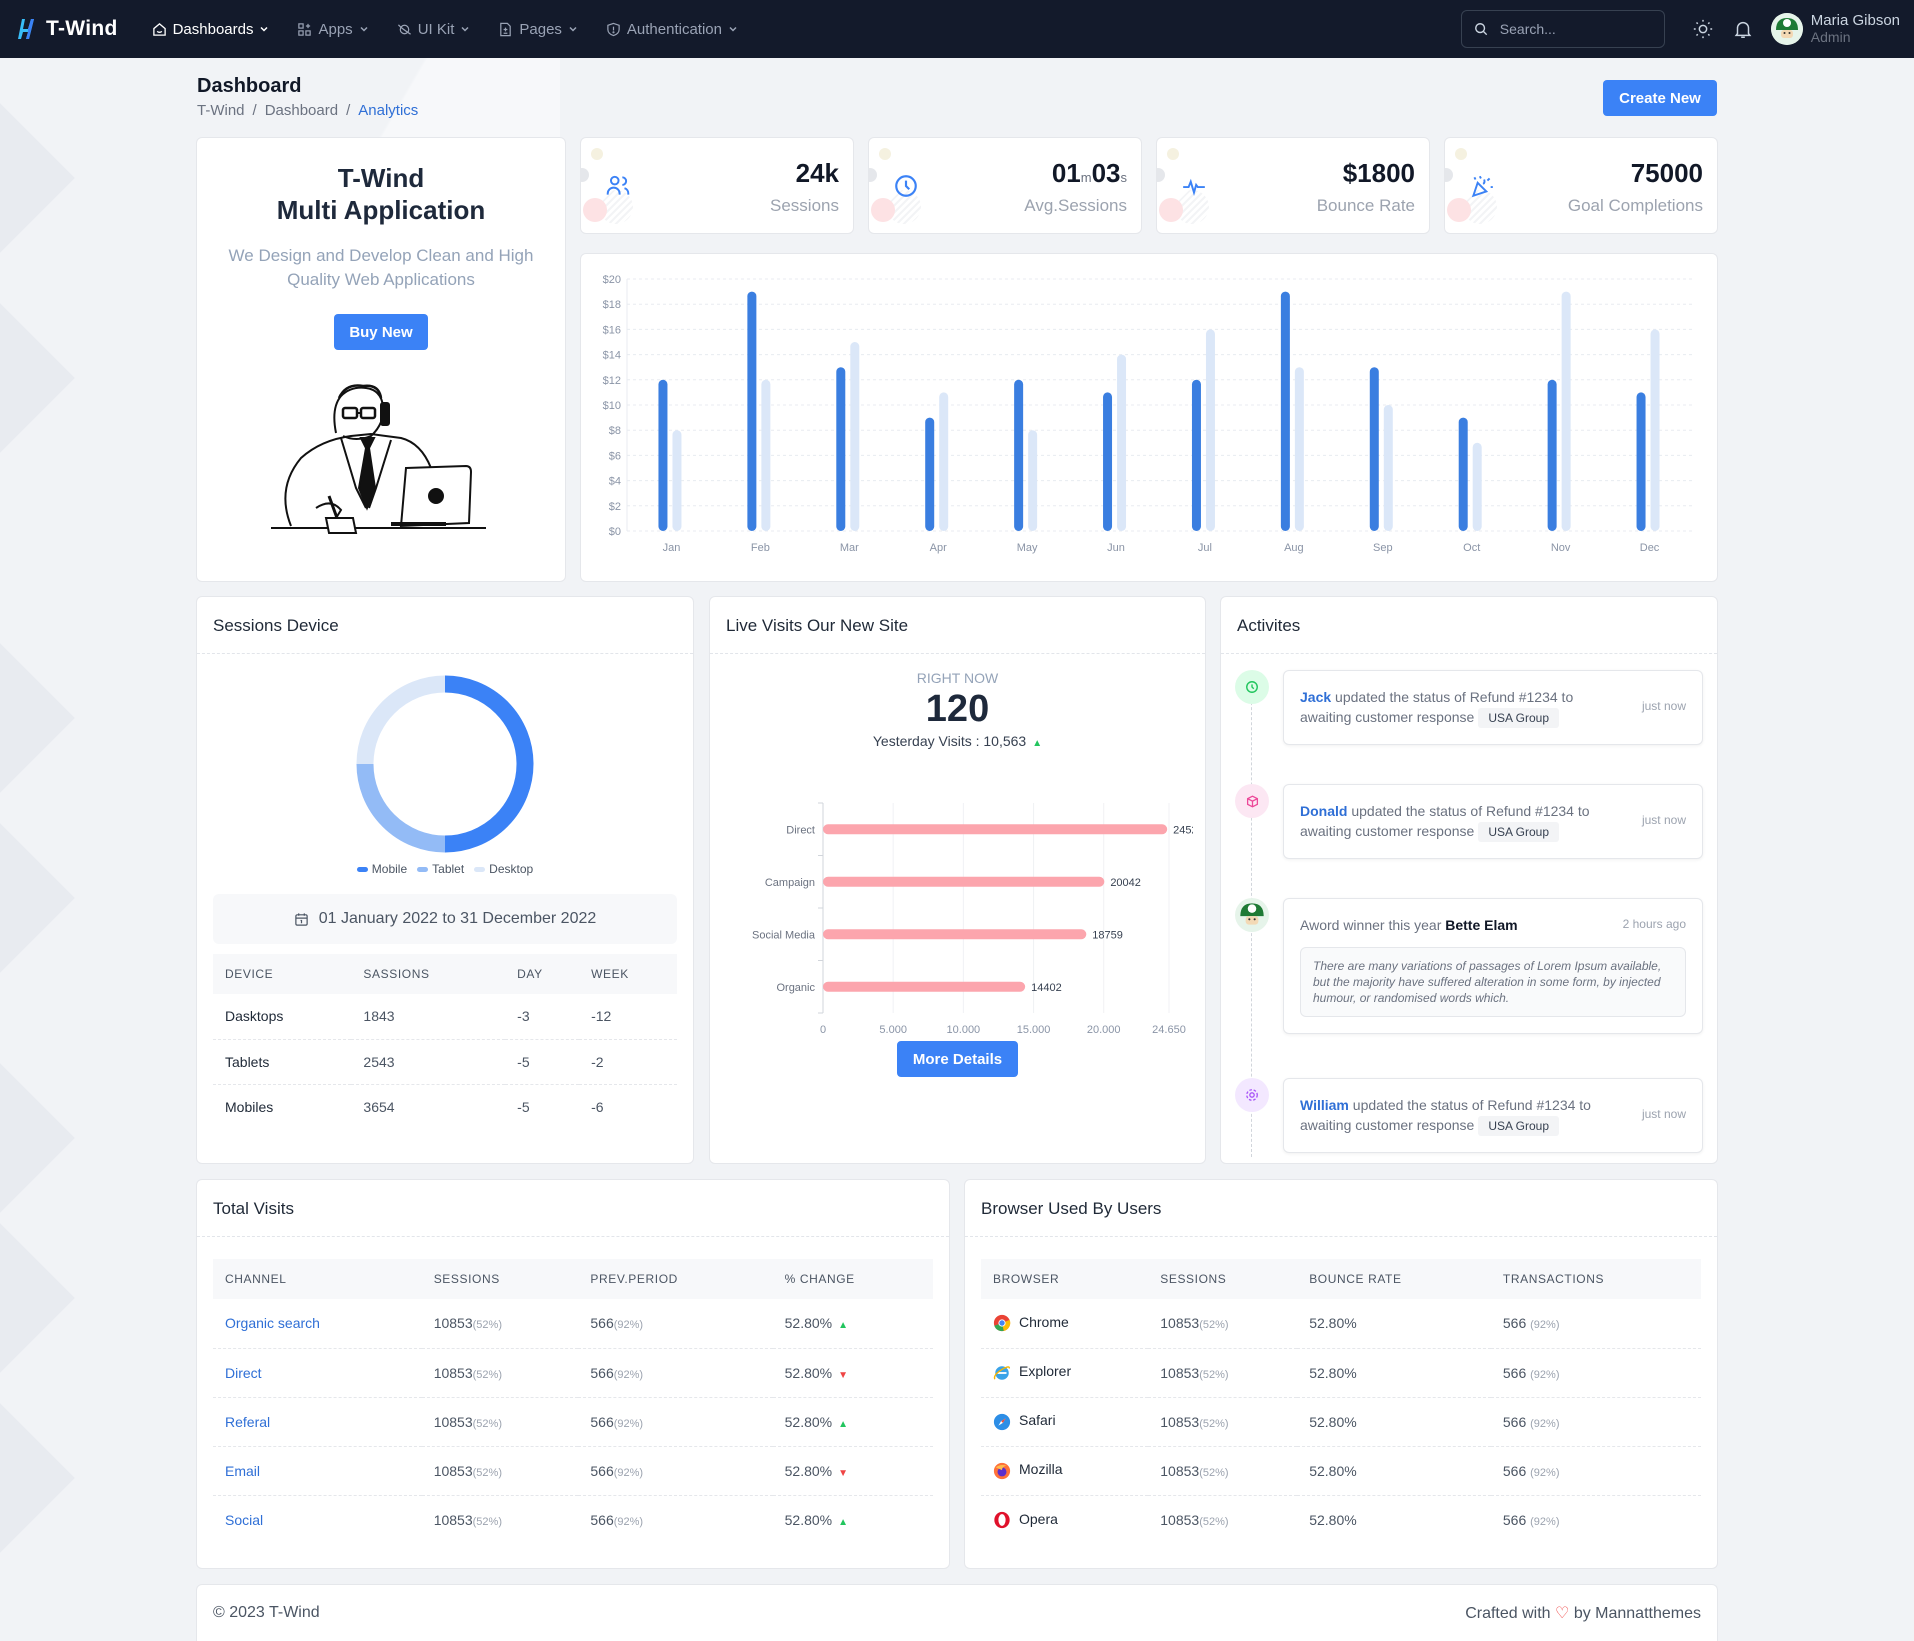 This screenshot has width=1914, height=1641. What do you see at coordinates (428, 974) in the screenshot?
I see `column-header: SASSIONS` at bounding box center [428, 974].